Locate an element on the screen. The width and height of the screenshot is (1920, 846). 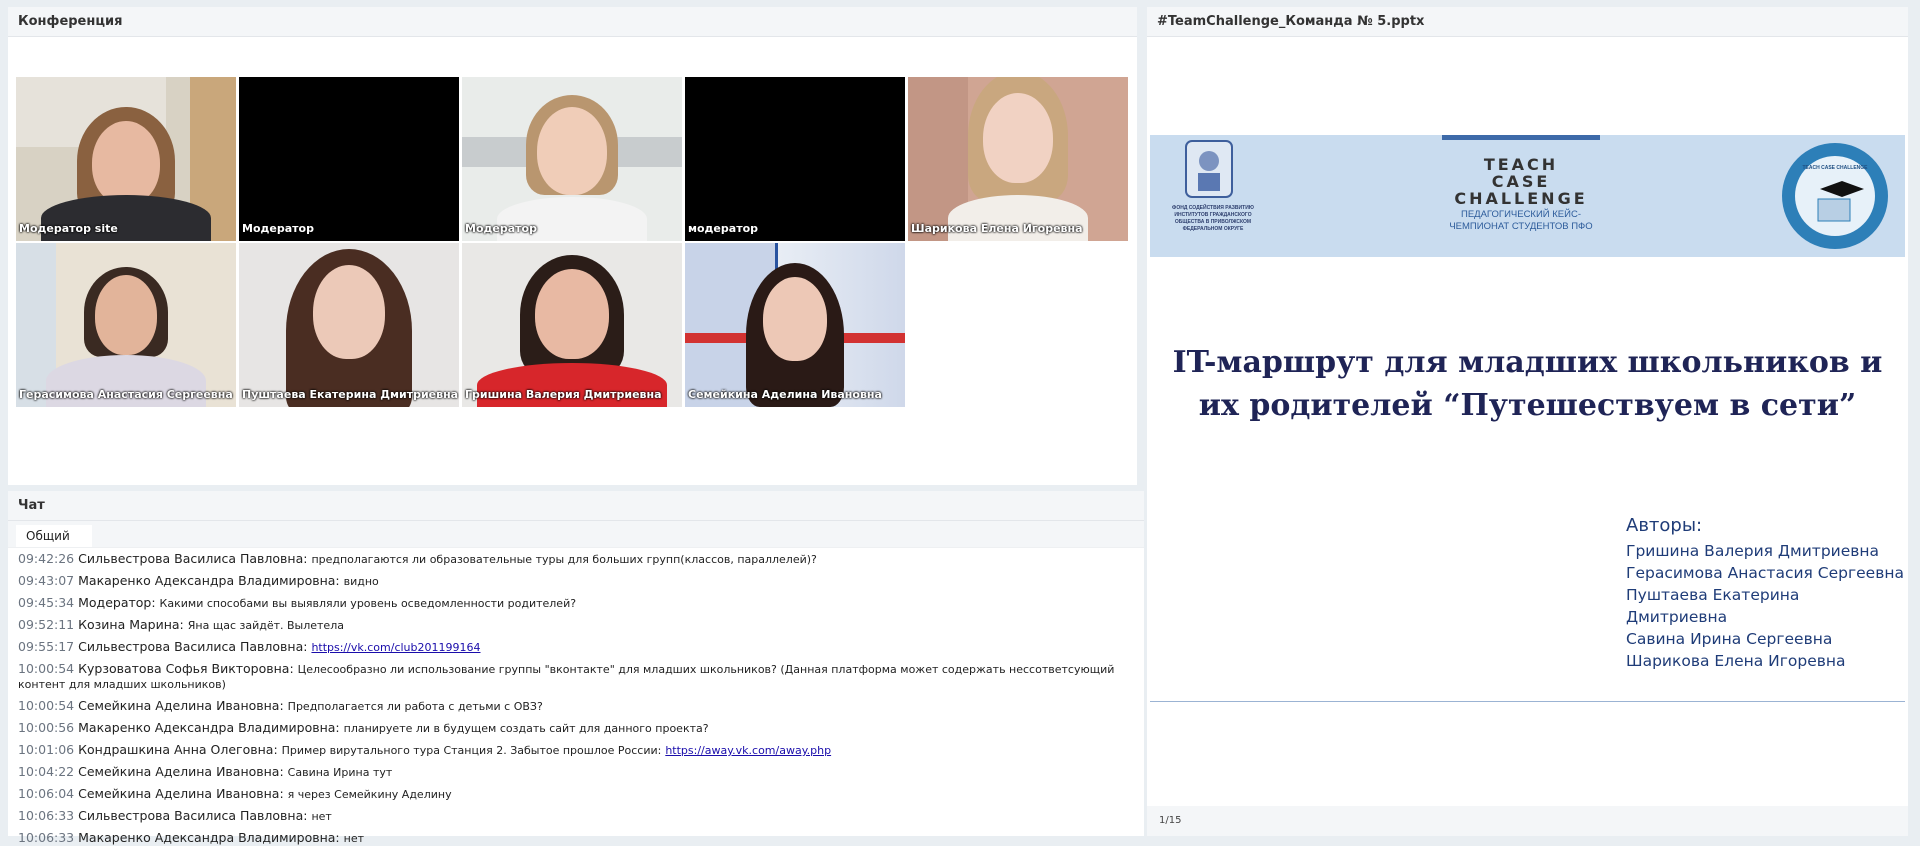
foundation-logo is located at coordinates (1209, 169).